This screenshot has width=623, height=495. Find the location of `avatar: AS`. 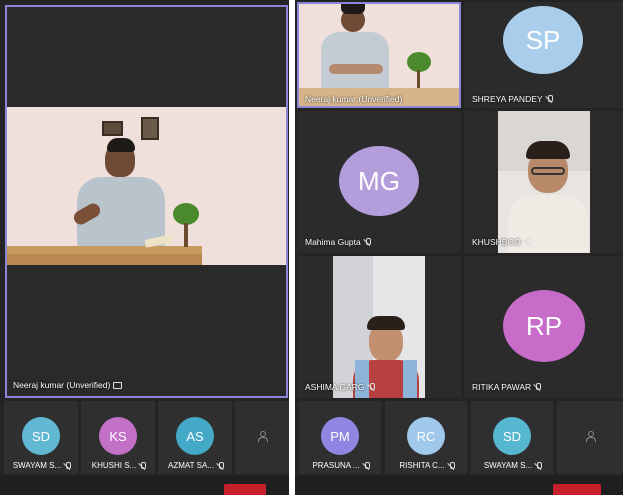

avatar: AS is located at coordinates (195, 436).